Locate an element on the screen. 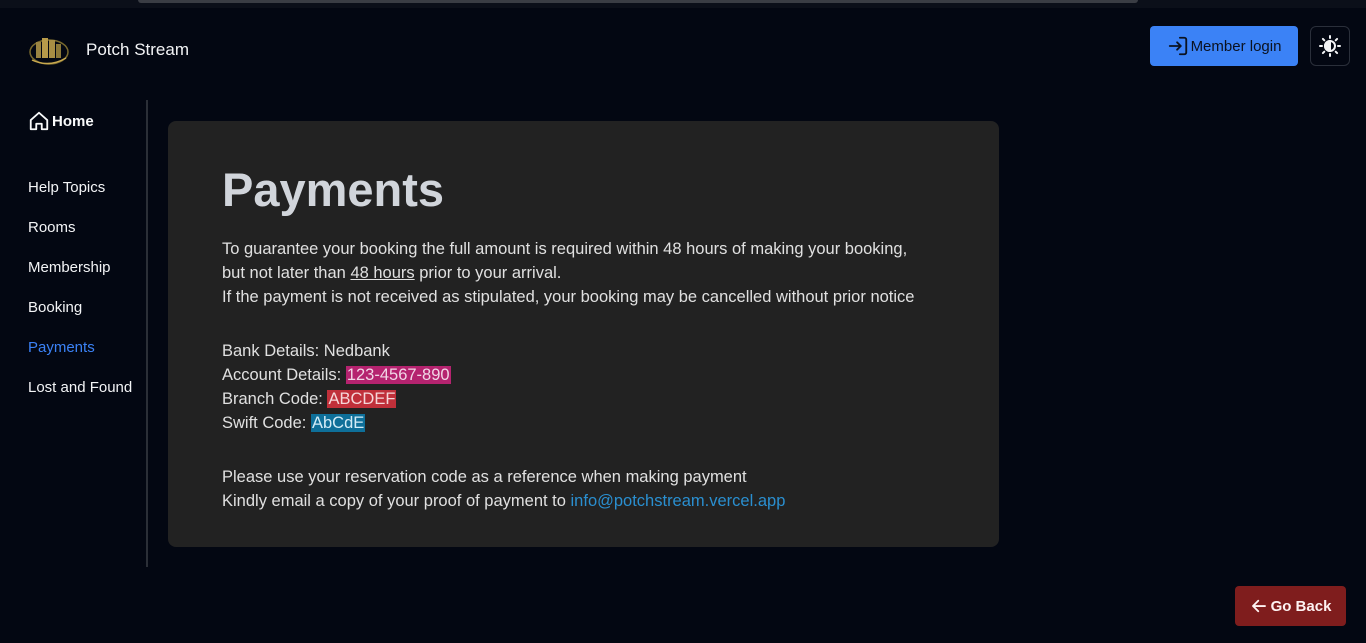  bank-value: Nedbank is located at coordinates (356, 351).